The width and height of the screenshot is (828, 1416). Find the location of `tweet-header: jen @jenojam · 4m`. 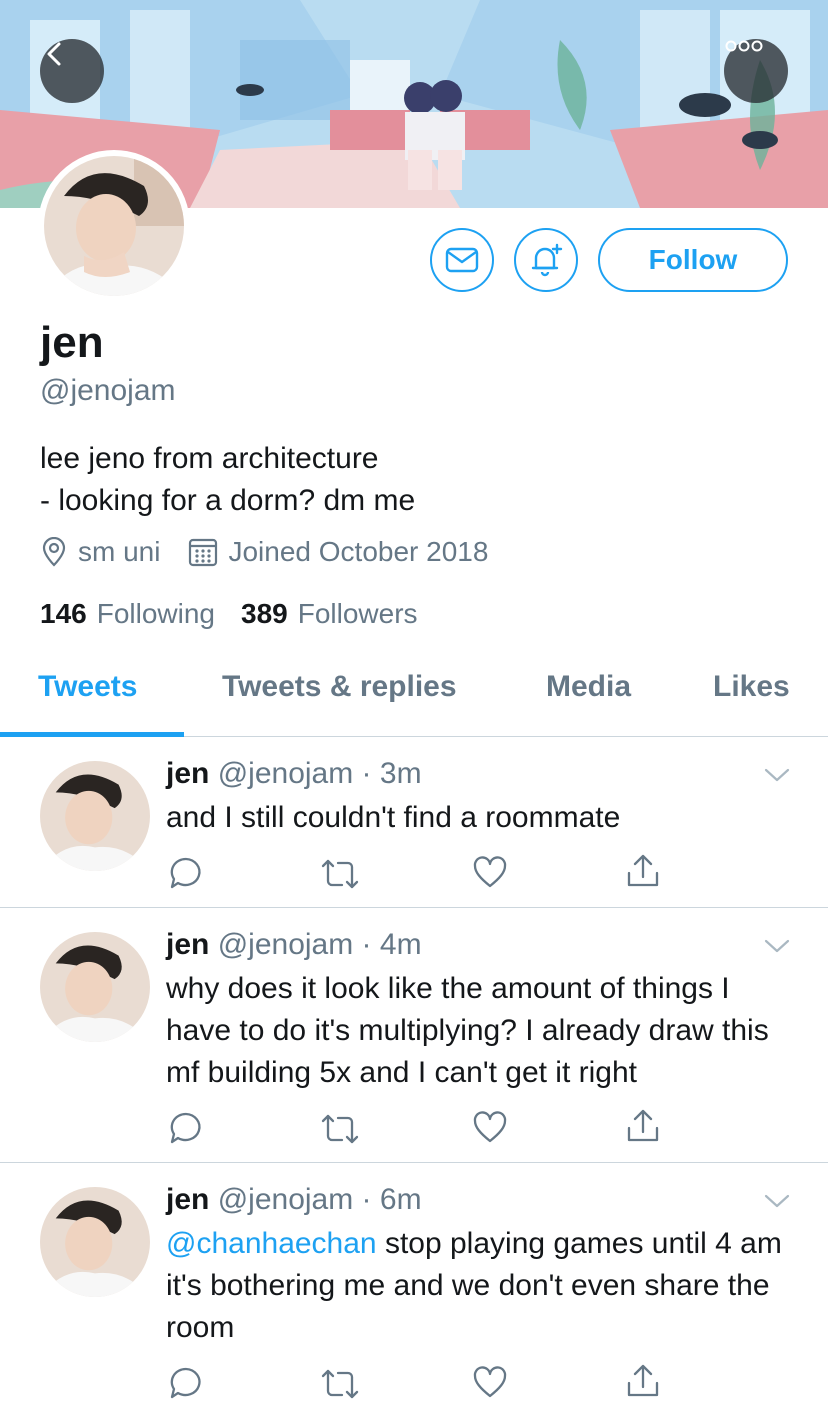

tweet-header: jen @jenojam · 4m is located at coordinates (294, 945).